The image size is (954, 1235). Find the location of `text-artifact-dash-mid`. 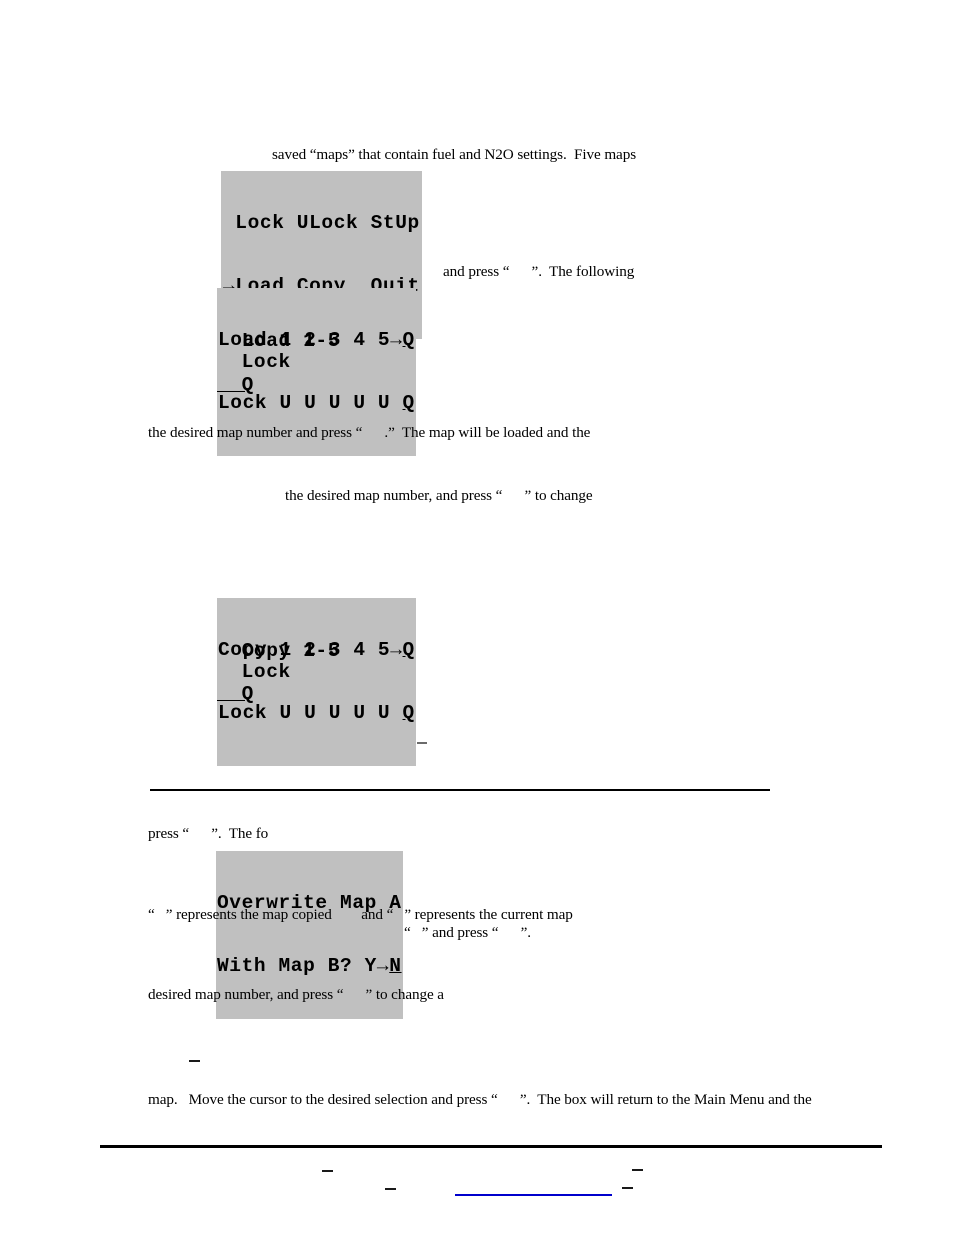

text-artifact-dash-mid is located at coordinates (194, 1061).